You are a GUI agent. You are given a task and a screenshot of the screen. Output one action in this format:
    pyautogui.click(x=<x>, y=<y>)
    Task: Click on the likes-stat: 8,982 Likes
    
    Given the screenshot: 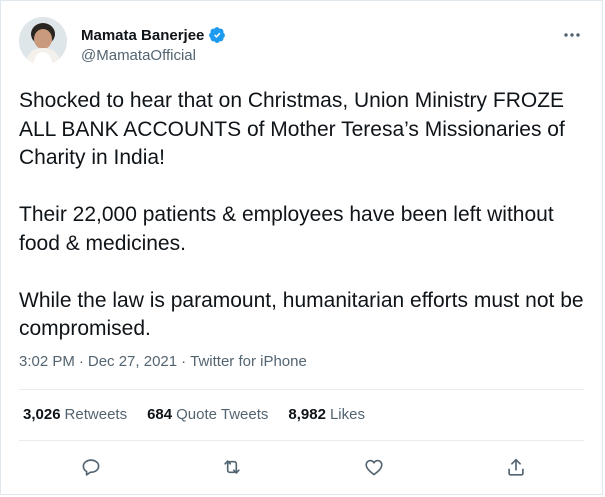 What is the action you would take?
    pyautogui.click(x=326, y=414)
    